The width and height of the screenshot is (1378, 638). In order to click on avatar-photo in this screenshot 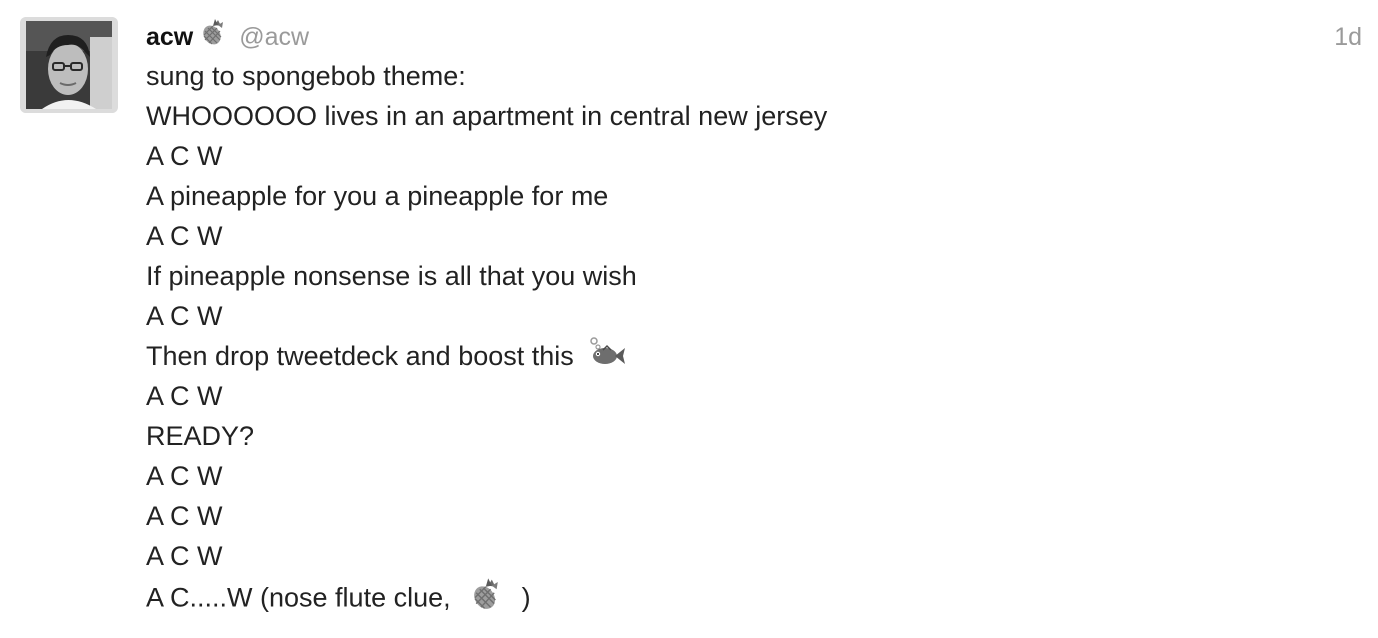, I will do `click(69, 65)`.